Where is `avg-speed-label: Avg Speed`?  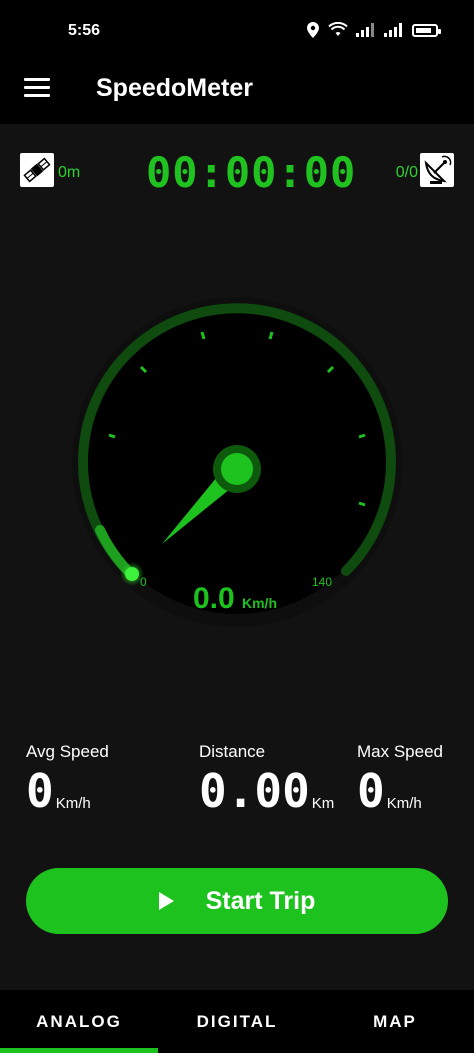 avg-speed-label: Avg Speed is located at coordinates (67, 751).